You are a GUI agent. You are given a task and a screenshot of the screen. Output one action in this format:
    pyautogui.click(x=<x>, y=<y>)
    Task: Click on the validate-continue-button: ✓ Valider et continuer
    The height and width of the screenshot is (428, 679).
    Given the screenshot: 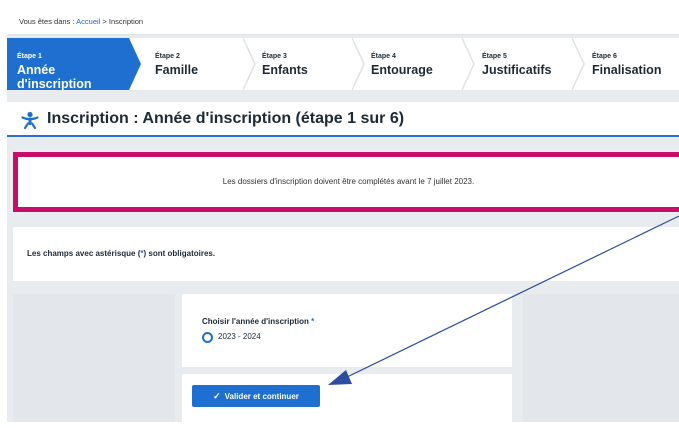 What is the action you would take?
    pyautogui.click(x=256, y=396)
    